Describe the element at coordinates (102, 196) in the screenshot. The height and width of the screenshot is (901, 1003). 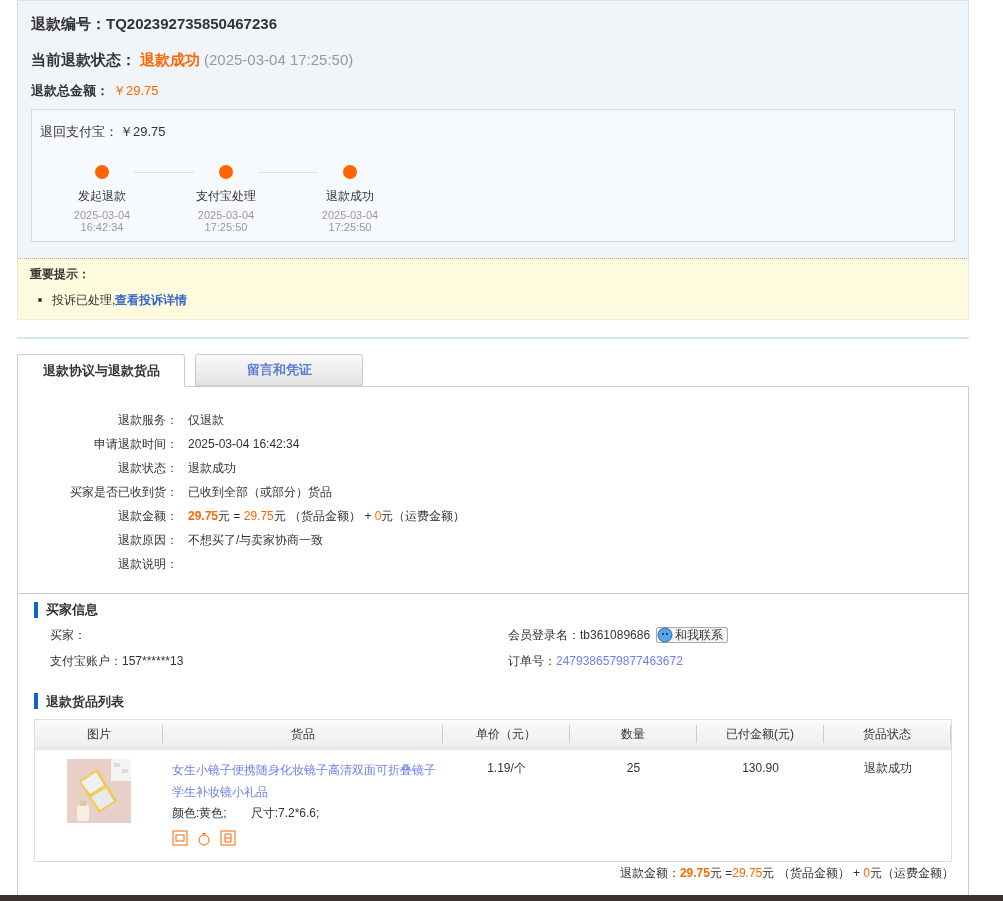
I see `step-label: 发起退款` at that location.